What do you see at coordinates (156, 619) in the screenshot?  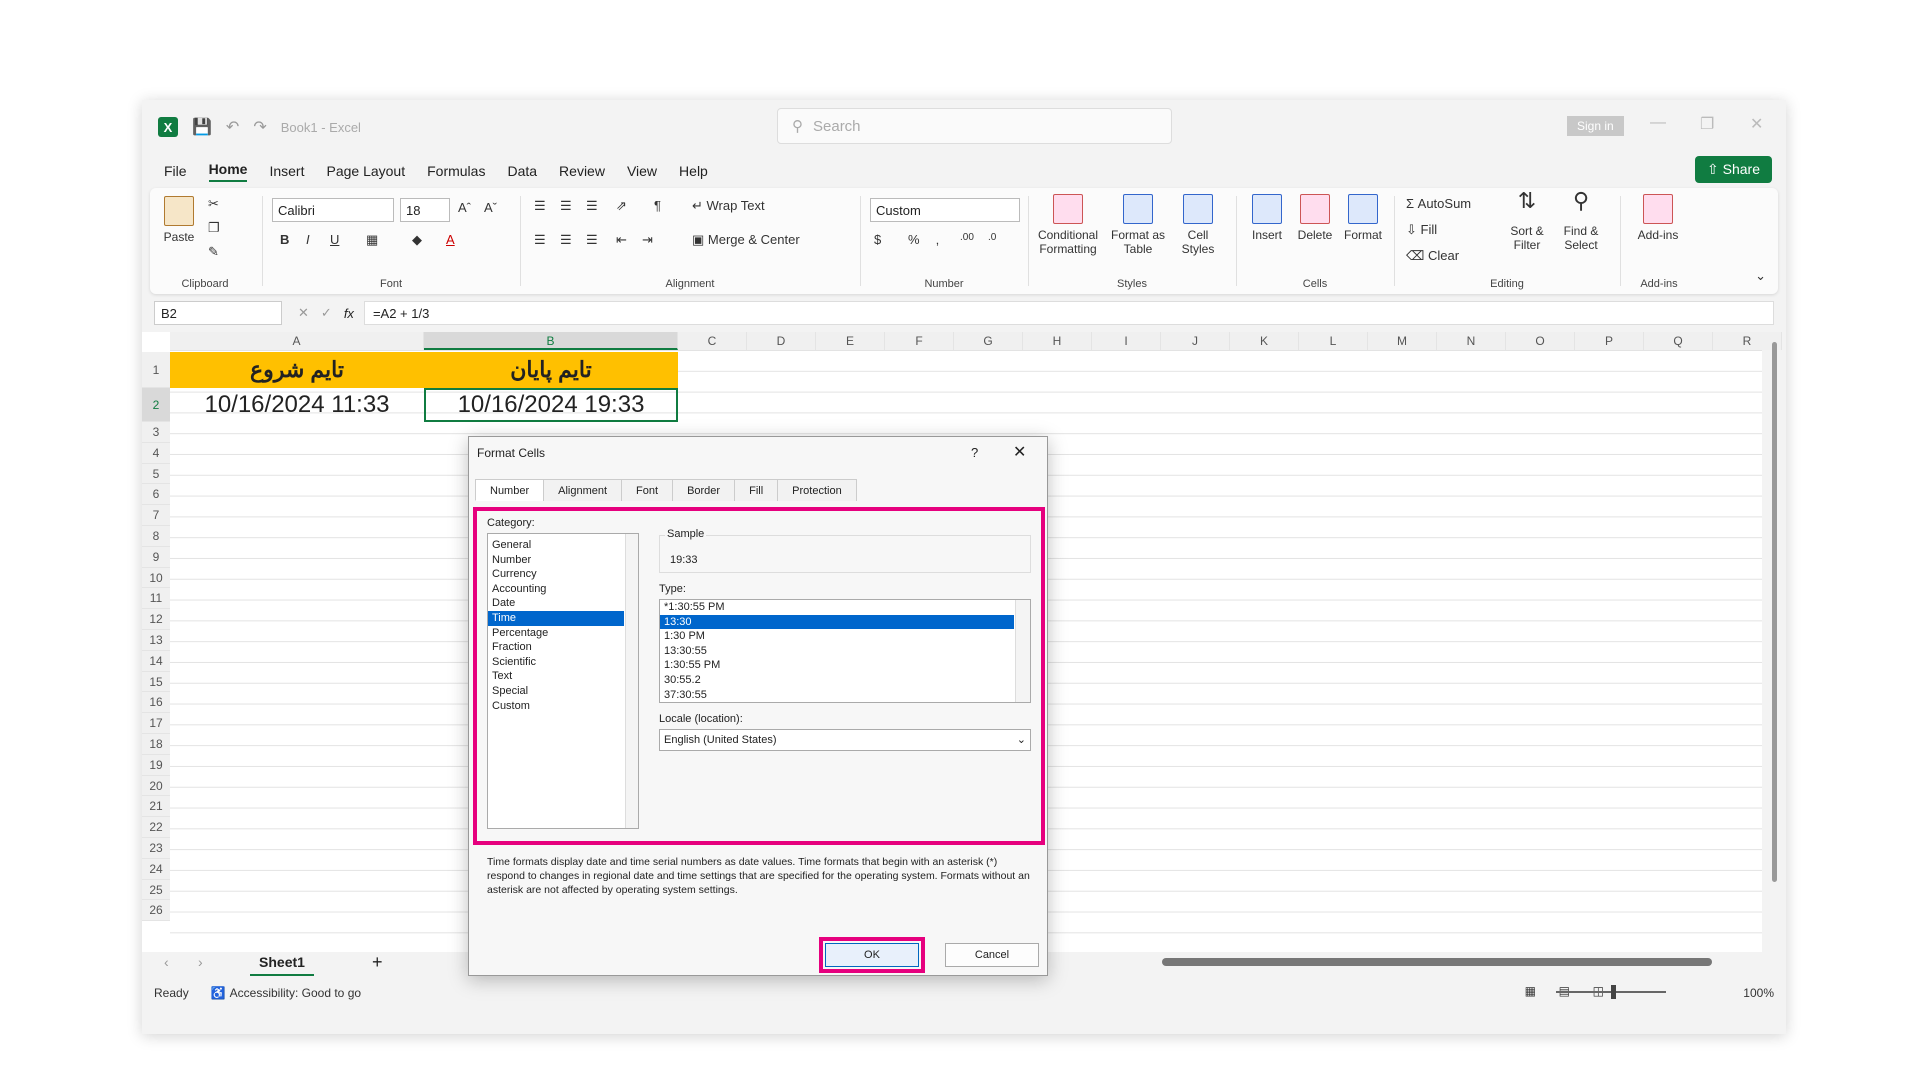 I see `row-header-12: 12` at bounding box center [156, 619].